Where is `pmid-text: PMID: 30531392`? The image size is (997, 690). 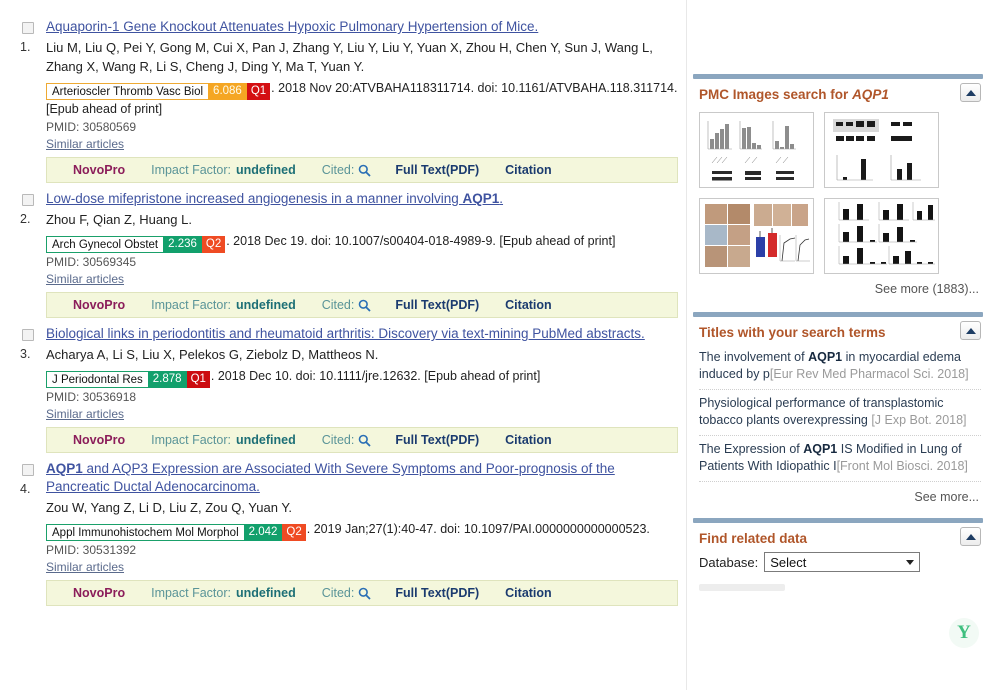
pmid-text: PMID: 30531392 is located at coordinates (91, 550).